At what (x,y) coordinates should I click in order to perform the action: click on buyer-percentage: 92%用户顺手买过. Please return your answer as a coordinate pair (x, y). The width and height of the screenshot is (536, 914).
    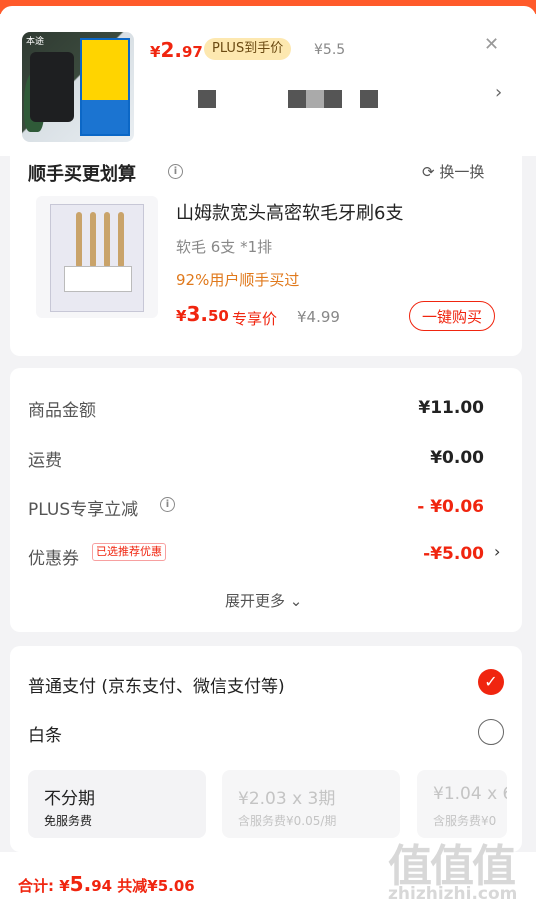
    Looking at the image, I should click on (238, 280).